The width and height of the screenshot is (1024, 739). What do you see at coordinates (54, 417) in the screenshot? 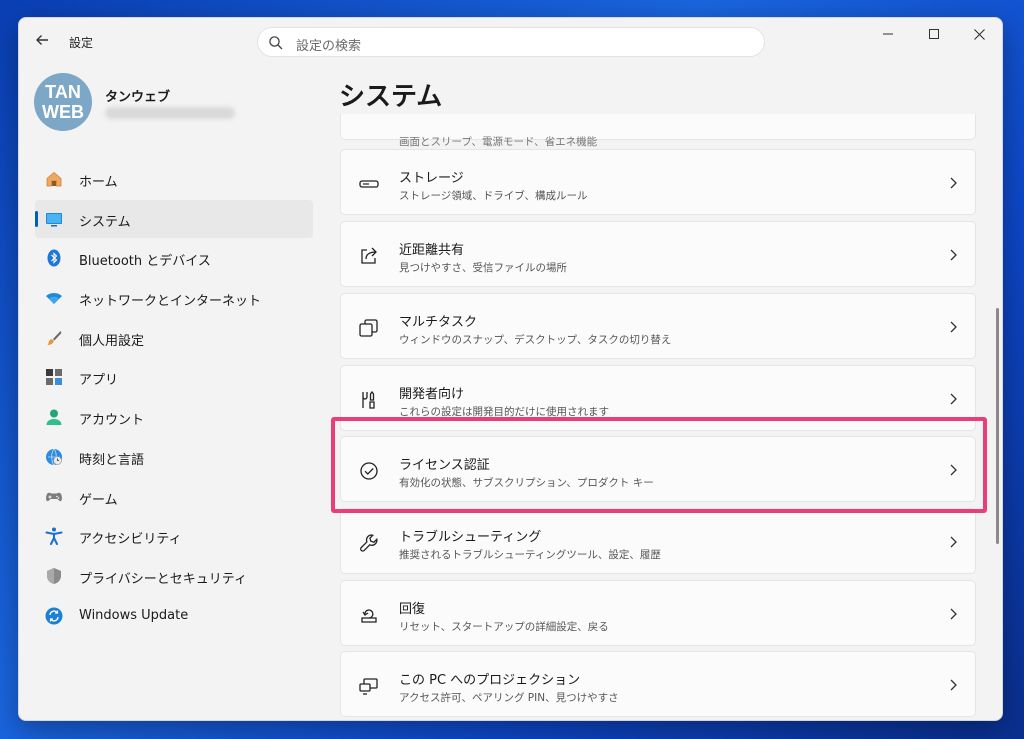
I see `account-icon` at bounding box center [54, 417].